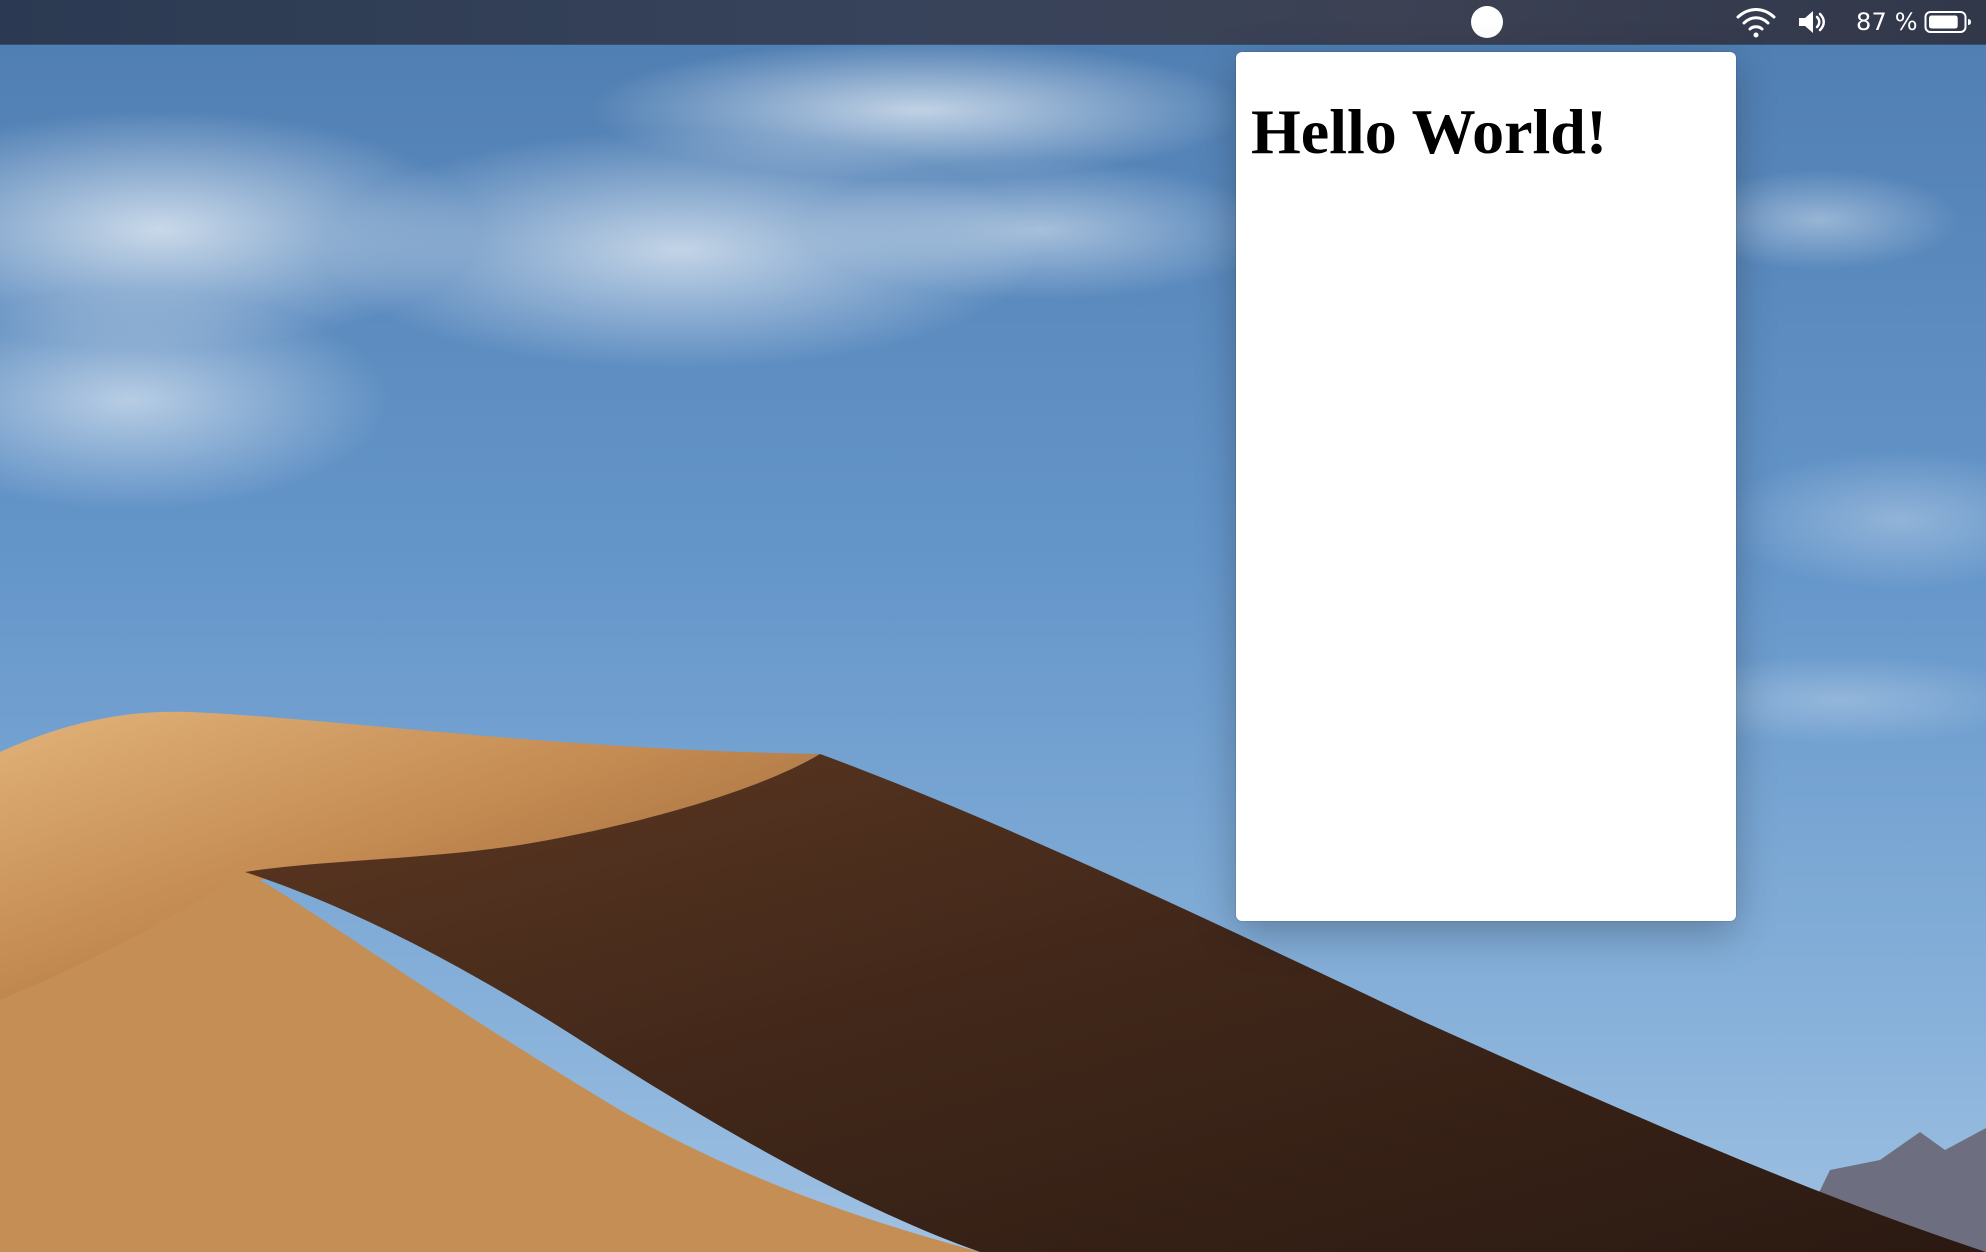 The width and height of the screenshot is (1986, 1252). What do you see at coordinates (1429, 131) in the screenshot?
I see `popover-heading: Hello World!` at bounding box center [1429, 131].